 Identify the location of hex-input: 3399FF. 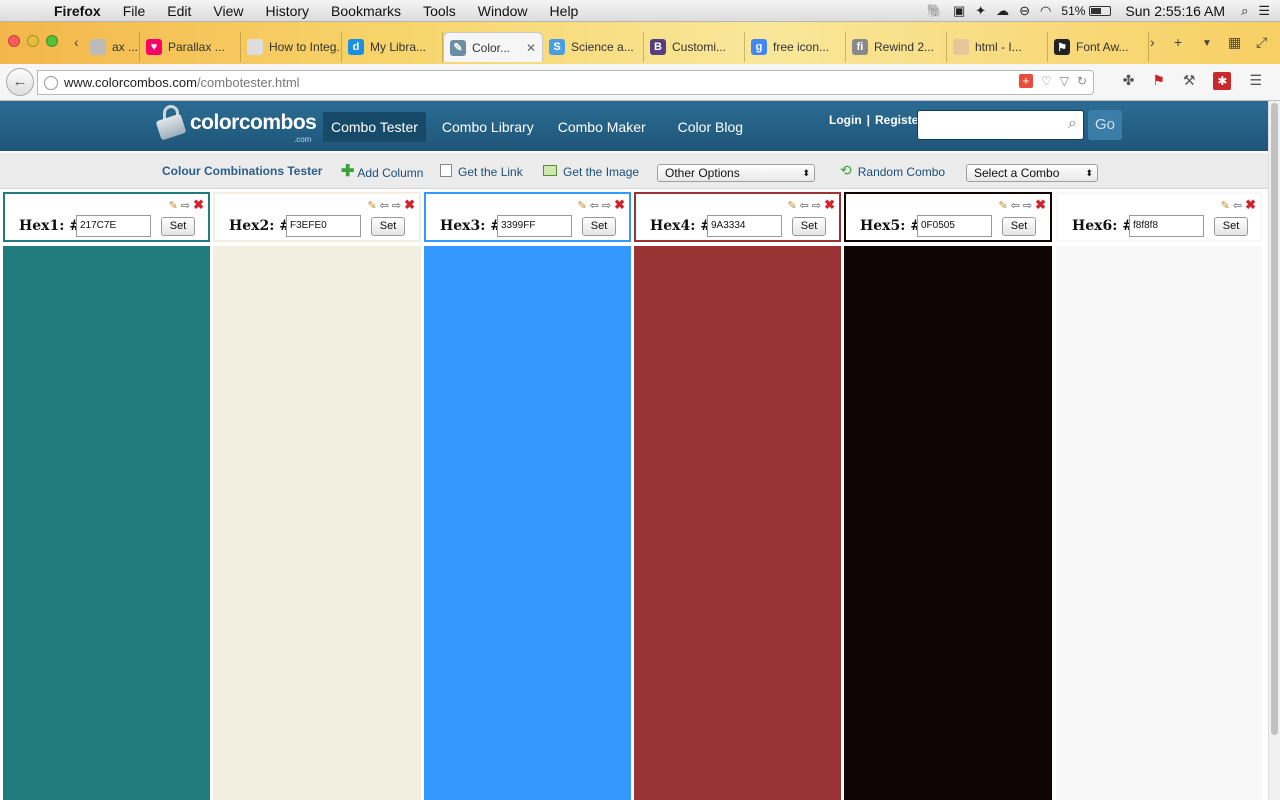
(534, 226).